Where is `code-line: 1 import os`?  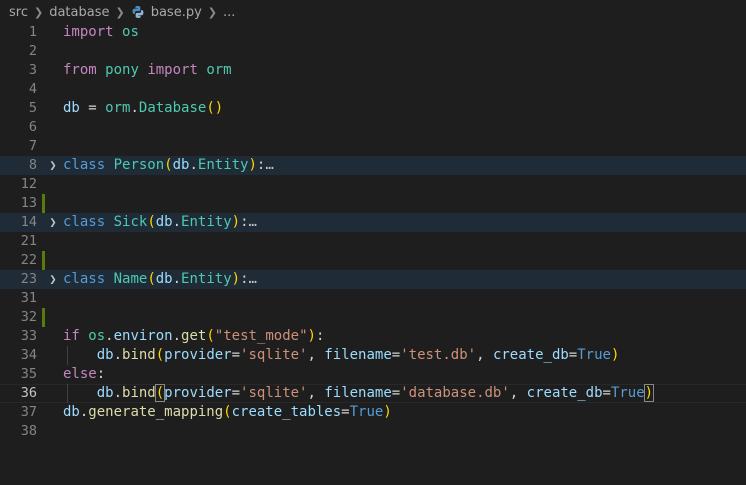
code-line: 1 import os is located at coordinates (373, 32).